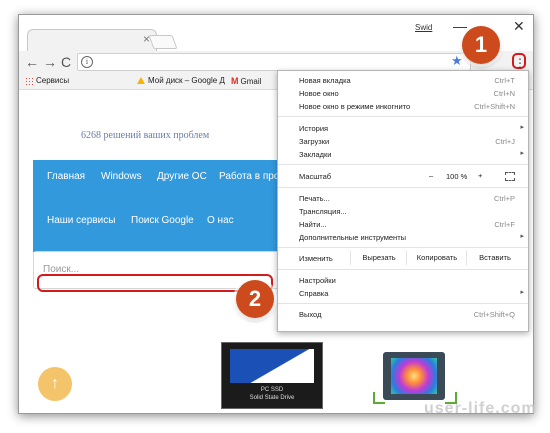 The width and height of the screenshot is (550, 433). What do you see at coordinates (504, 93) in the screenshot?
I see `menu-shortcut: Ctrl+N` at bounding box center [504, 93].